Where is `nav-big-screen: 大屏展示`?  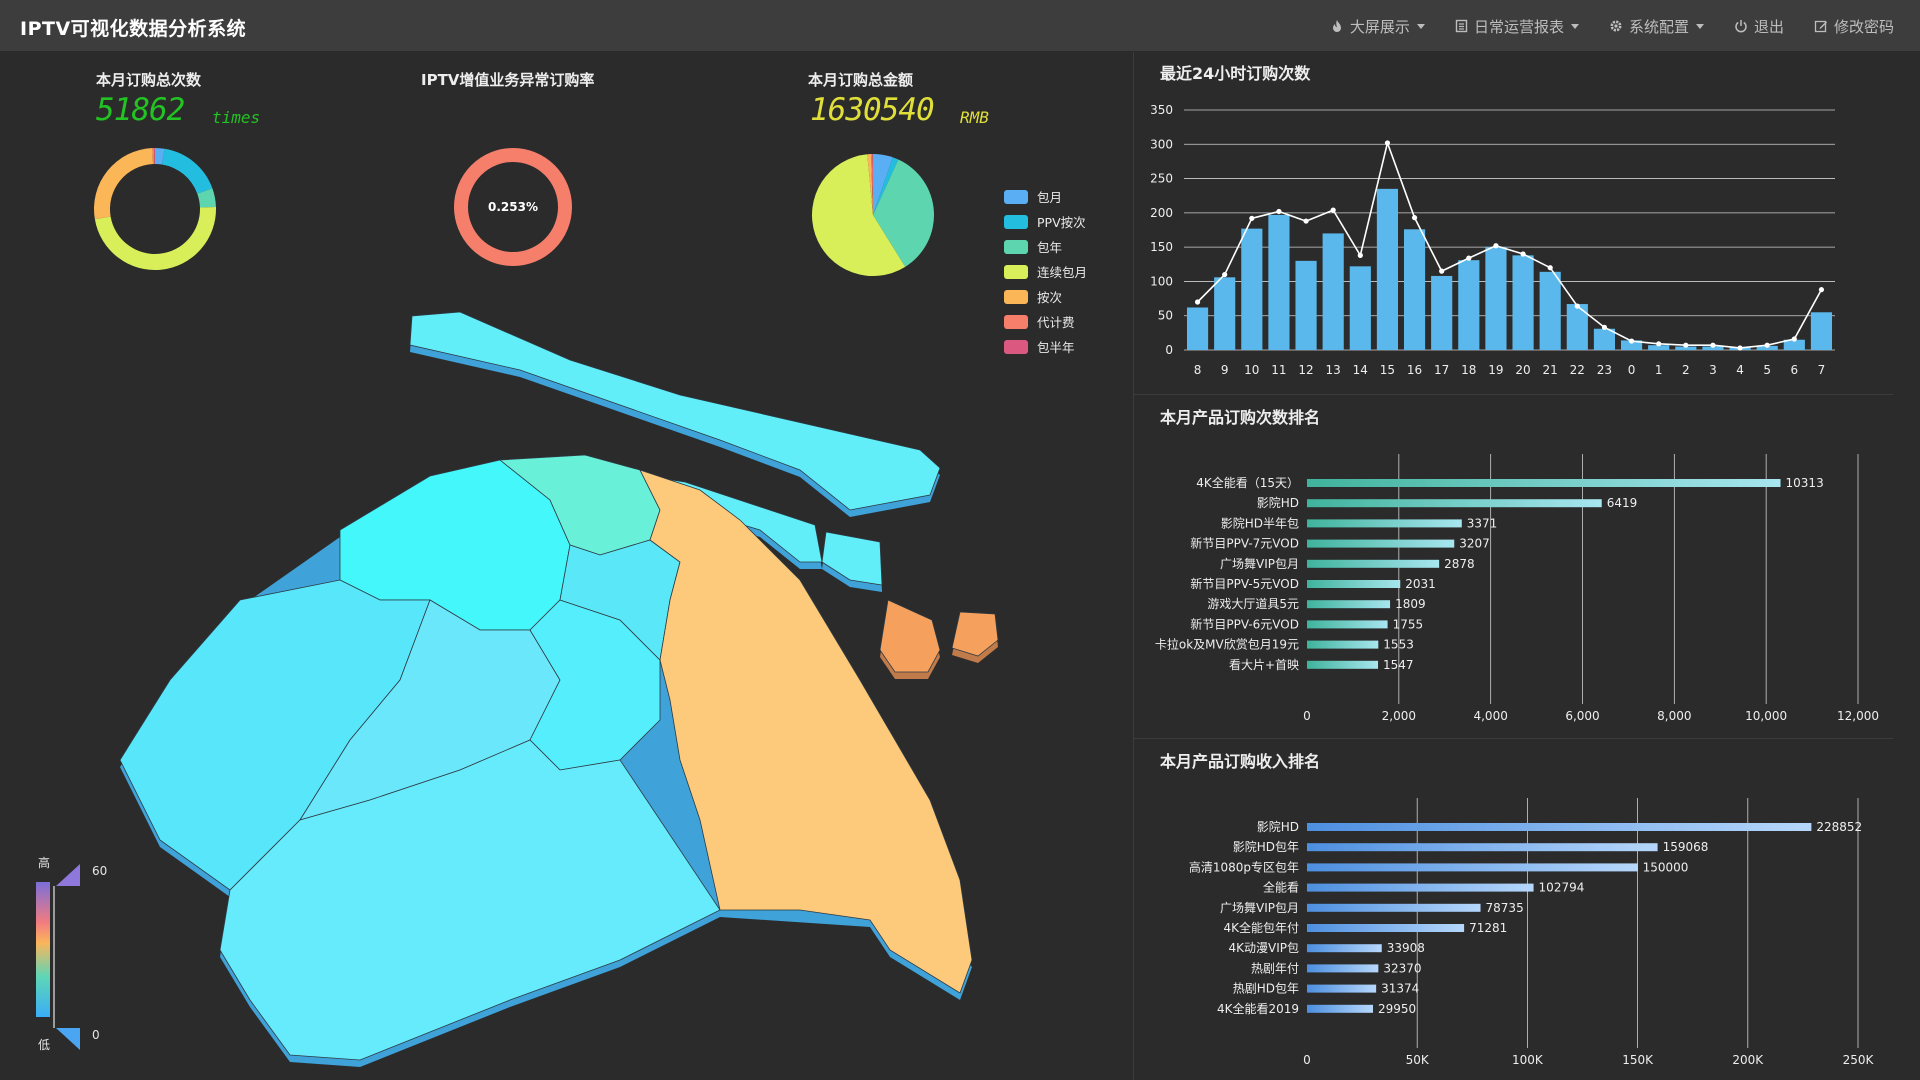 nav-big-screen: 大屏展示 is located at coordinates (1377, 26).